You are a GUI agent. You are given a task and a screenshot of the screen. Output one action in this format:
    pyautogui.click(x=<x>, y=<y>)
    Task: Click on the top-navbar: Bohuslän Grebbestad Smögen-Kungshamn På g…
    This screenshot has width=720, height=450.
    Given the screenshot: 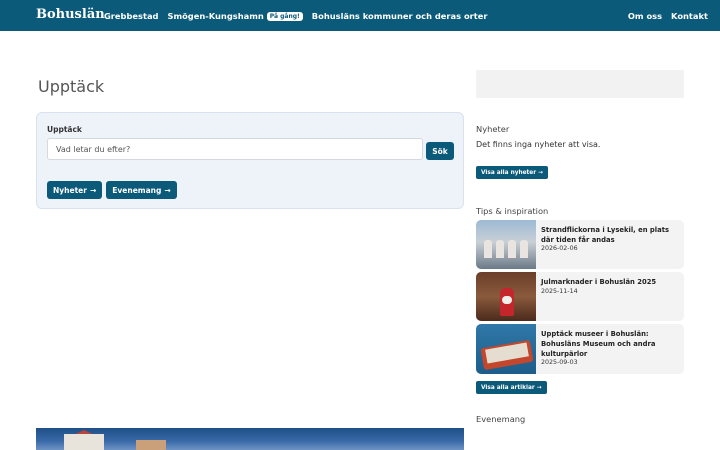 What is the action you would take?
    pyautogui.click(x=360, y=15)
    